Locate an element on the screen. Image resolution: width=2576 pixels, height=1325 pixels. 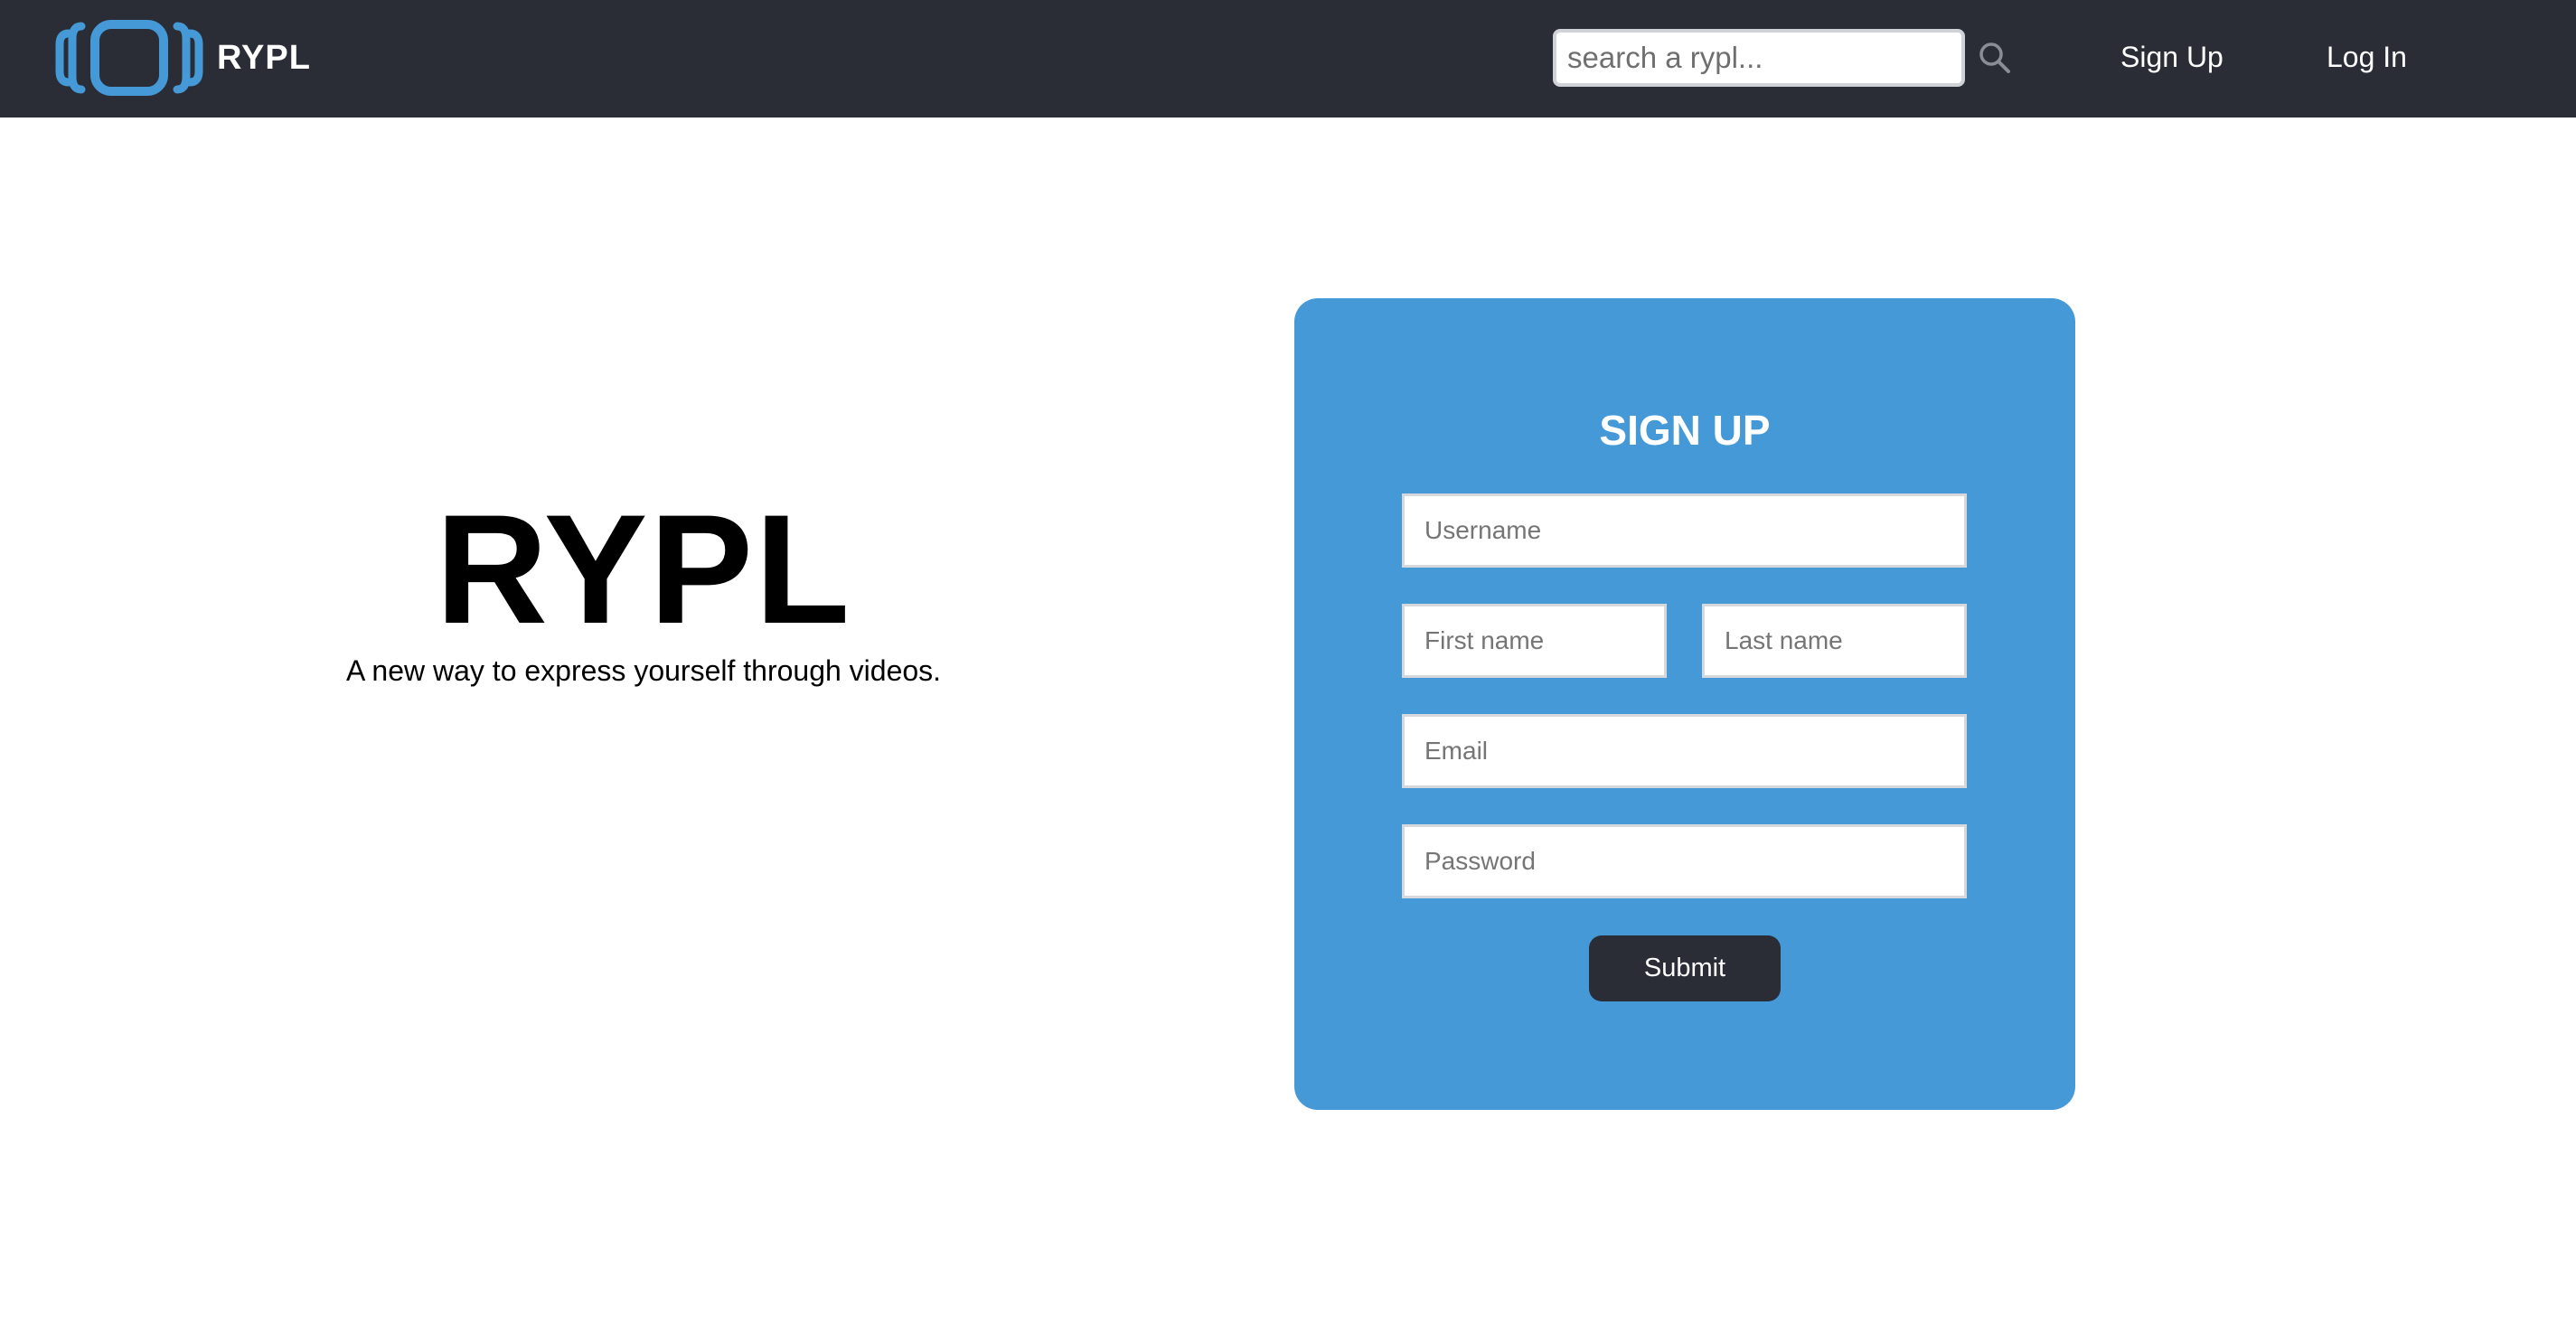
nav-login-link: Log In is located at coordinates (2367, 57).